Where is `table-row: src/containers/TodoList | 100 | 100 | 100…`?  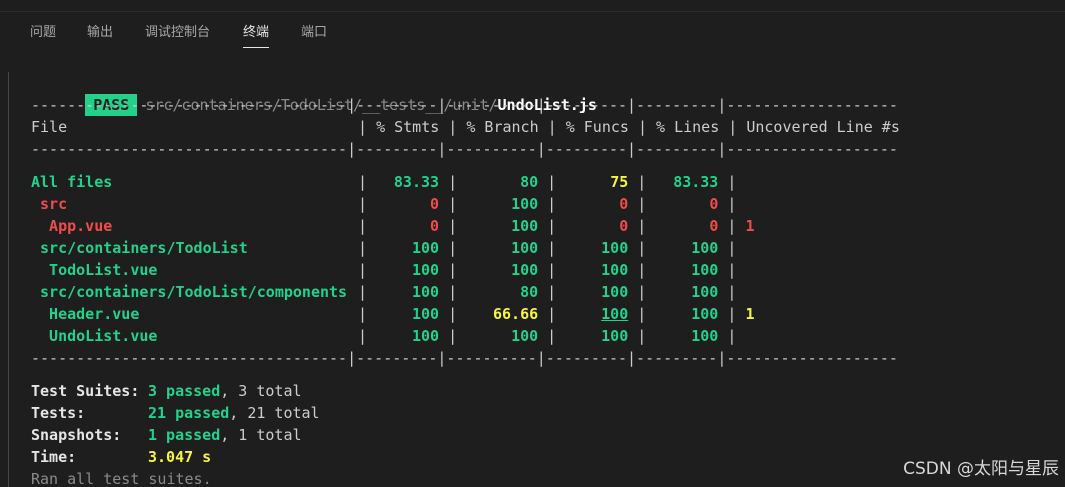
table-row: src/containers/TodoList | 100 | 100 | 100… is located at coordinates (388, 248).